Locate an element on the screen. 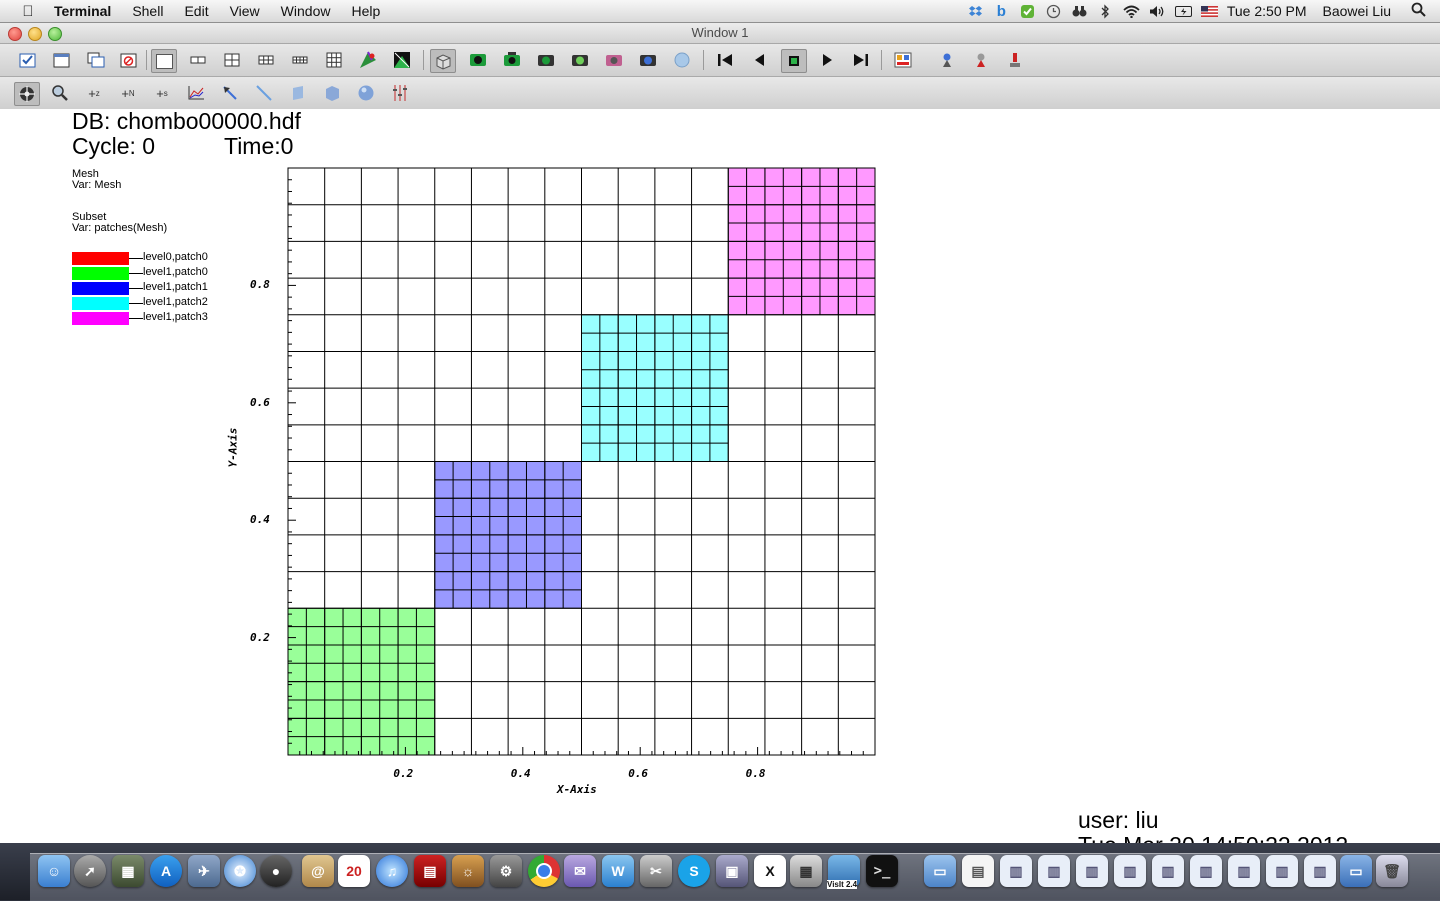  delete-window-icon is located at coordinates (129, 60).